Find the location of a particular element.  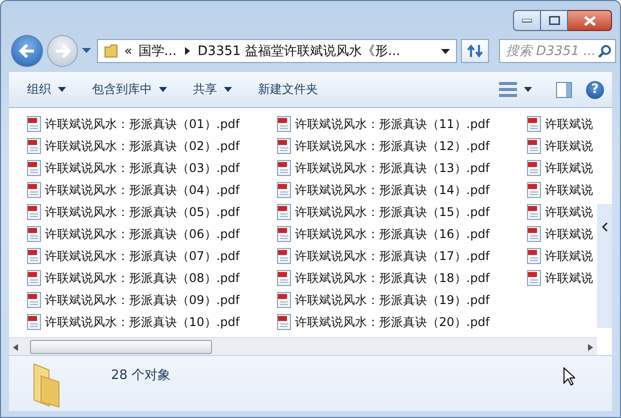

maximize-icon is located at coordinates (554, 20).